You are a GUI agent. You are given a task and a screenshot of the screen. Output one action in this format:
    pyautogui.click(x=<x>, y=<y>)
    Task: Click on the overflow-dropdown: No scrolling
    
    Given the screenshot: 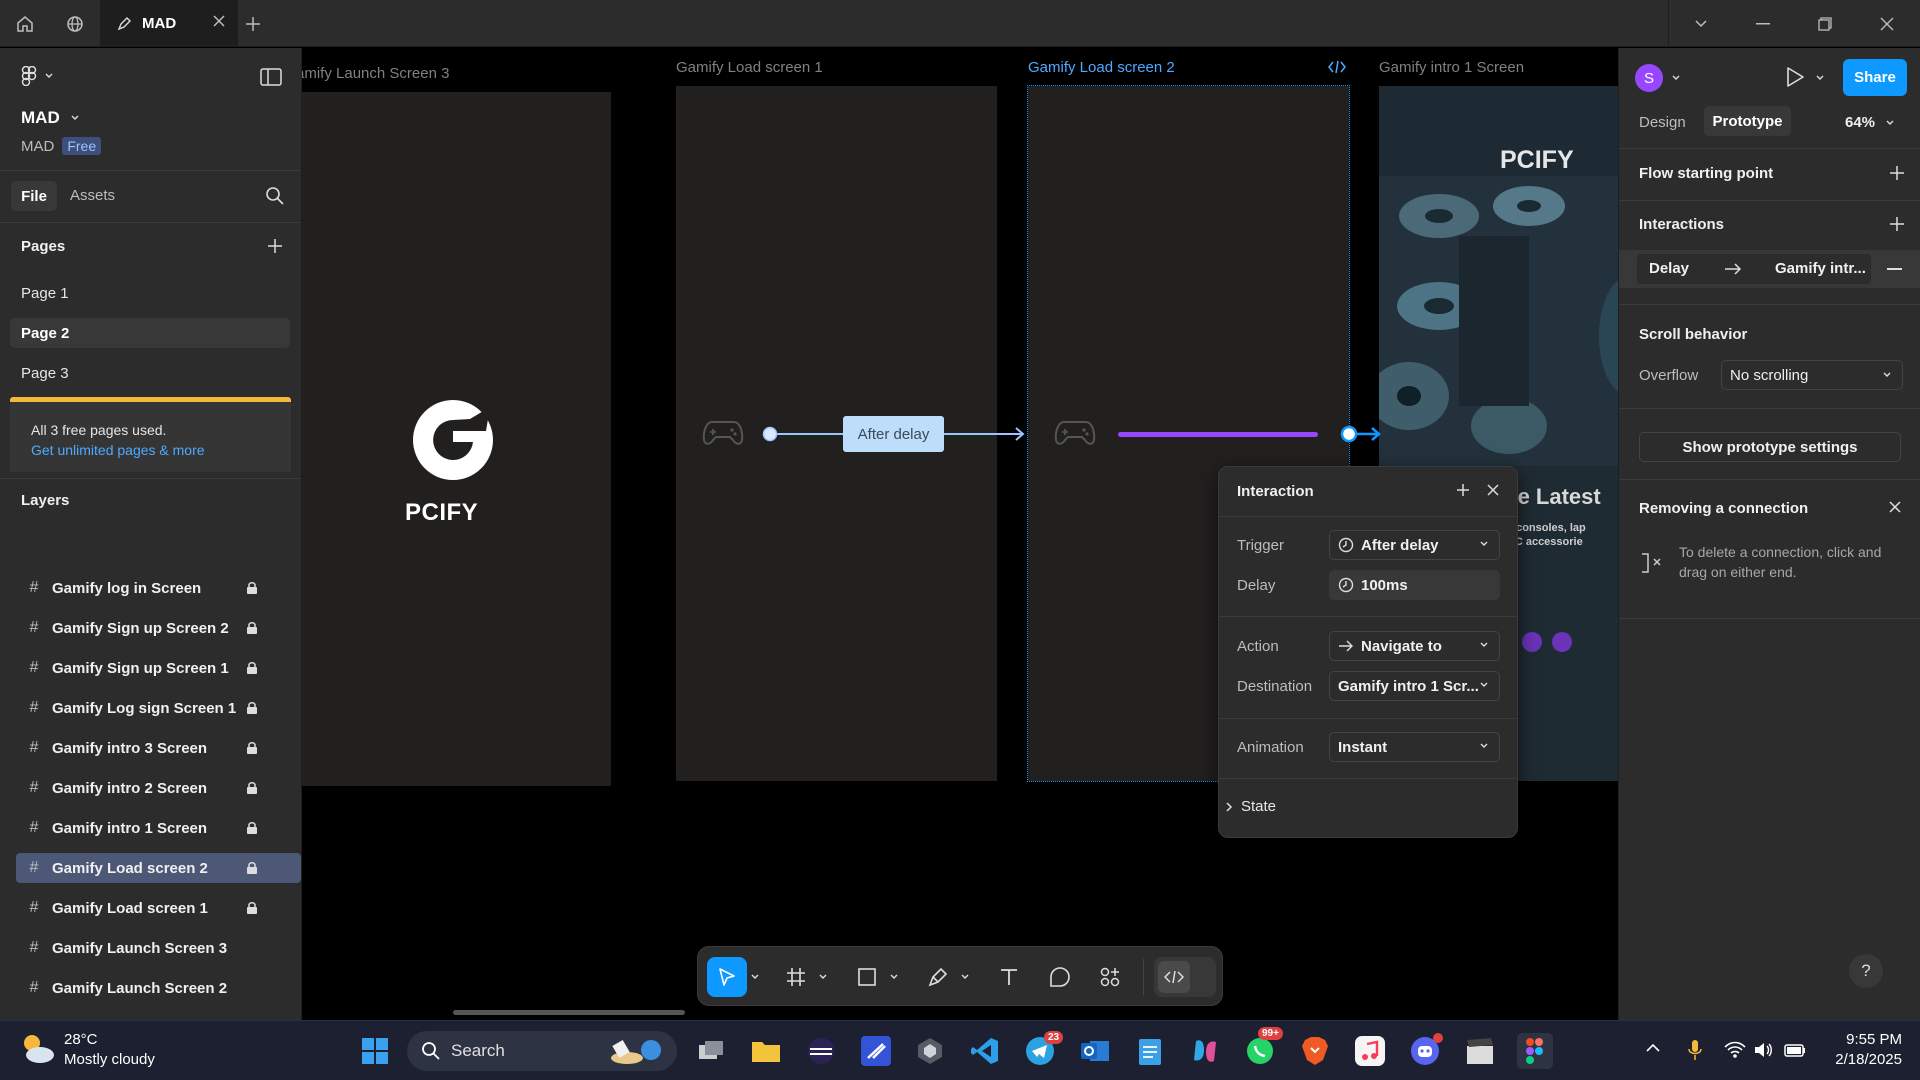 What is the action you would take?
    pyautogui.click(x=1812, y=375)
    